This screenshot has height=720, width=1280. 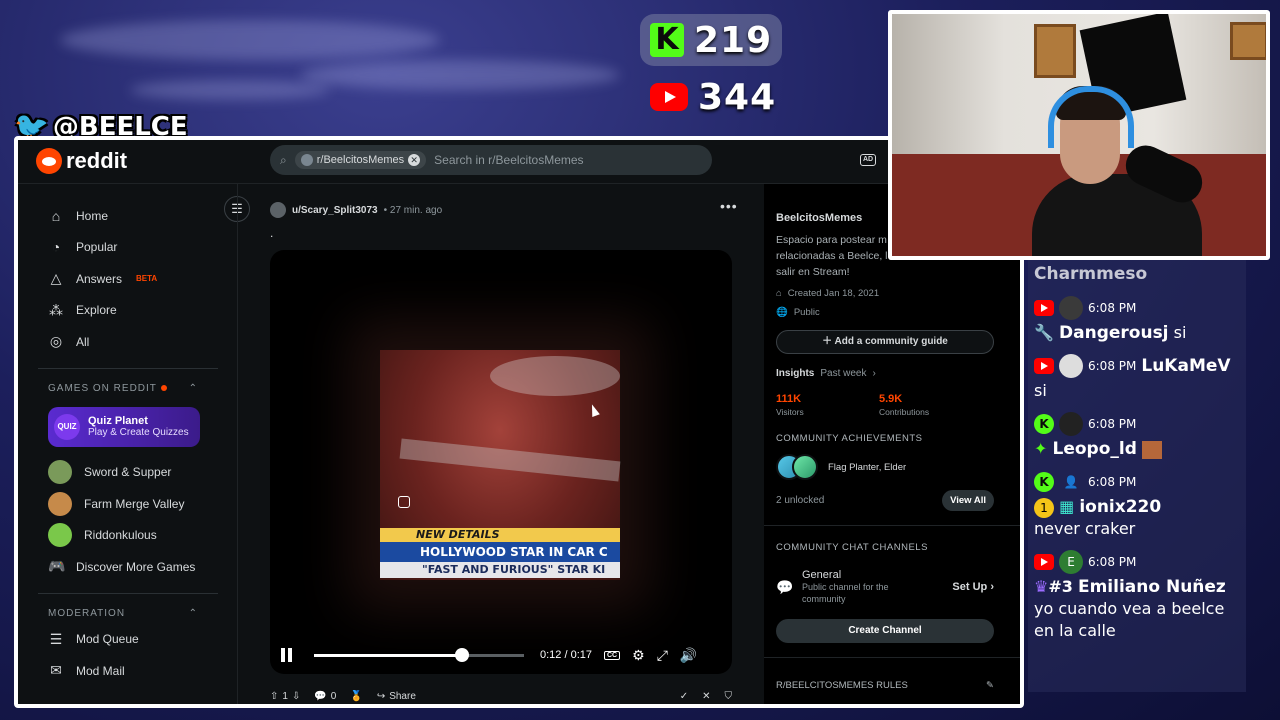 What do you see at coordinates (1055, 51) in the screenshot?
I see `wall-picture` at bounding box center [1055, 51].